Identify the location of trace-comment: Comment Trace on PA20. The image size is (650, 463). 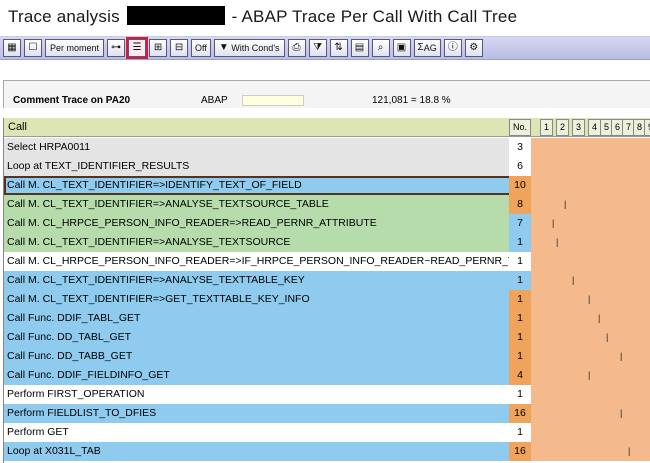
(72, 100).